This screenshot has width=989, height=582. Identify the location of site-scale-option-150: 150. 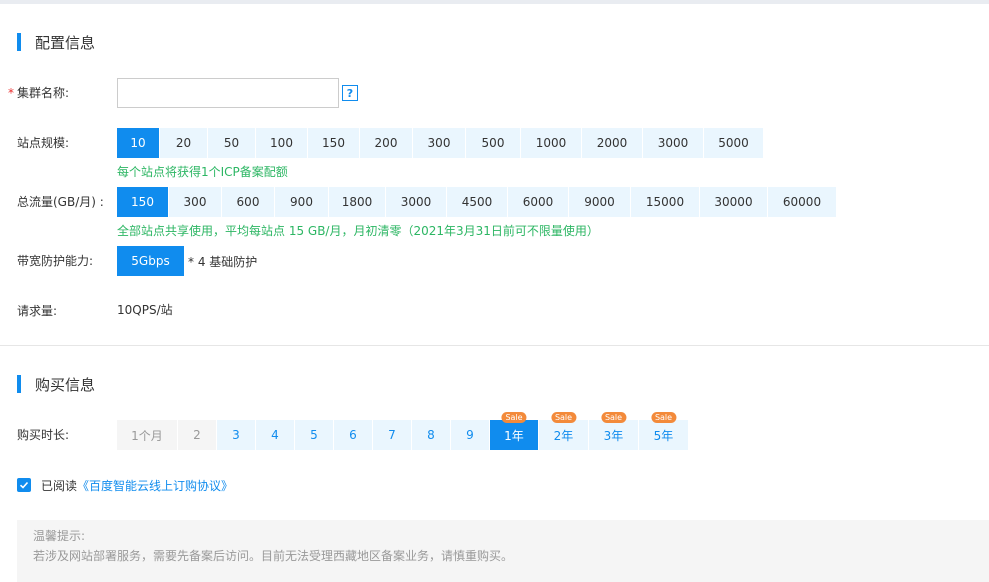
(333, 143).